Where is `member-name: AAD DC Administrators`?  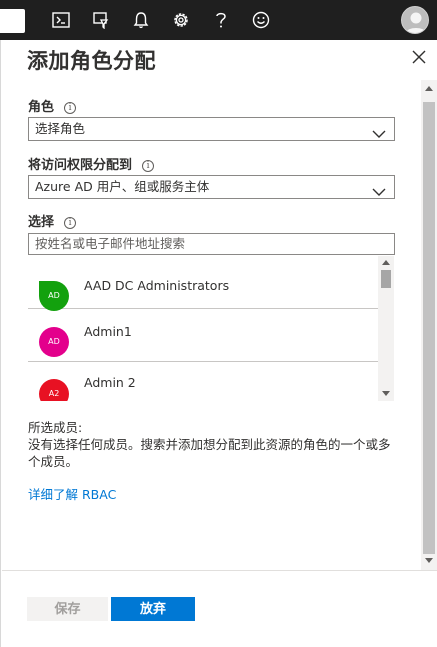 member-name: AAD DC Administrators is located at coordinates (157, 285).